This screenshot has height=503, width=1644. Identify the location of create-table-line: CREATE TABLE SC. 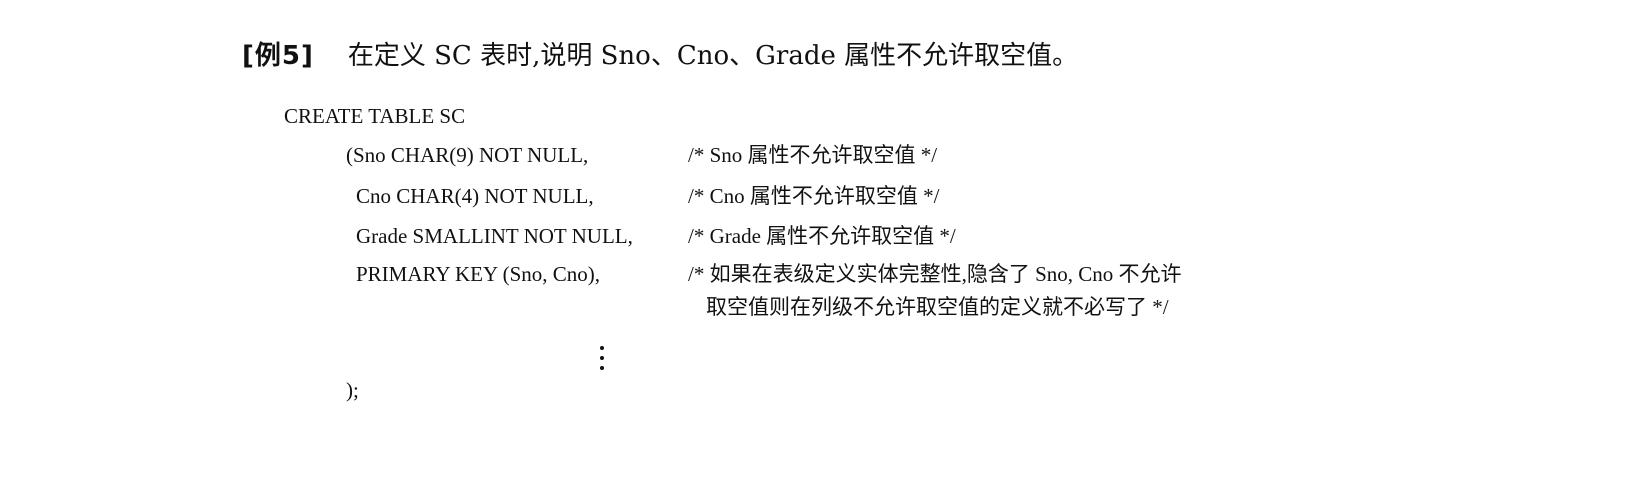
(375, 116).